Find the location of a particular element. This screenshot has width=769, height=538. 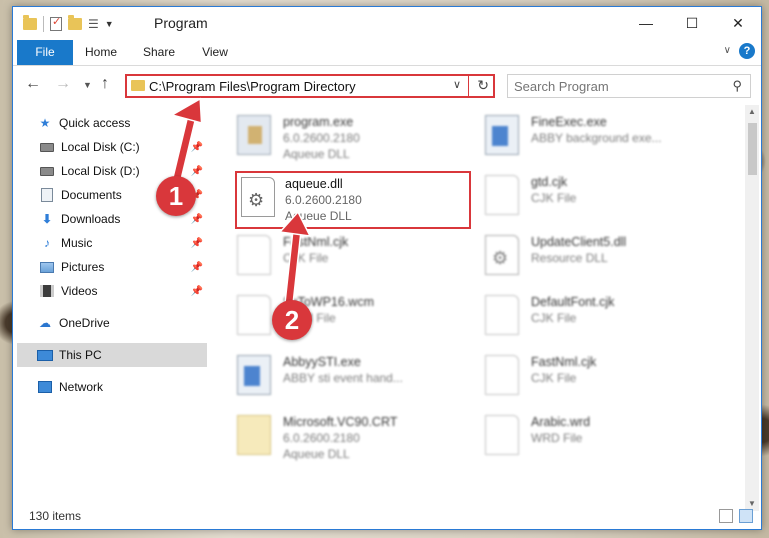

tab-view: View is located at coordinates (215, 52).